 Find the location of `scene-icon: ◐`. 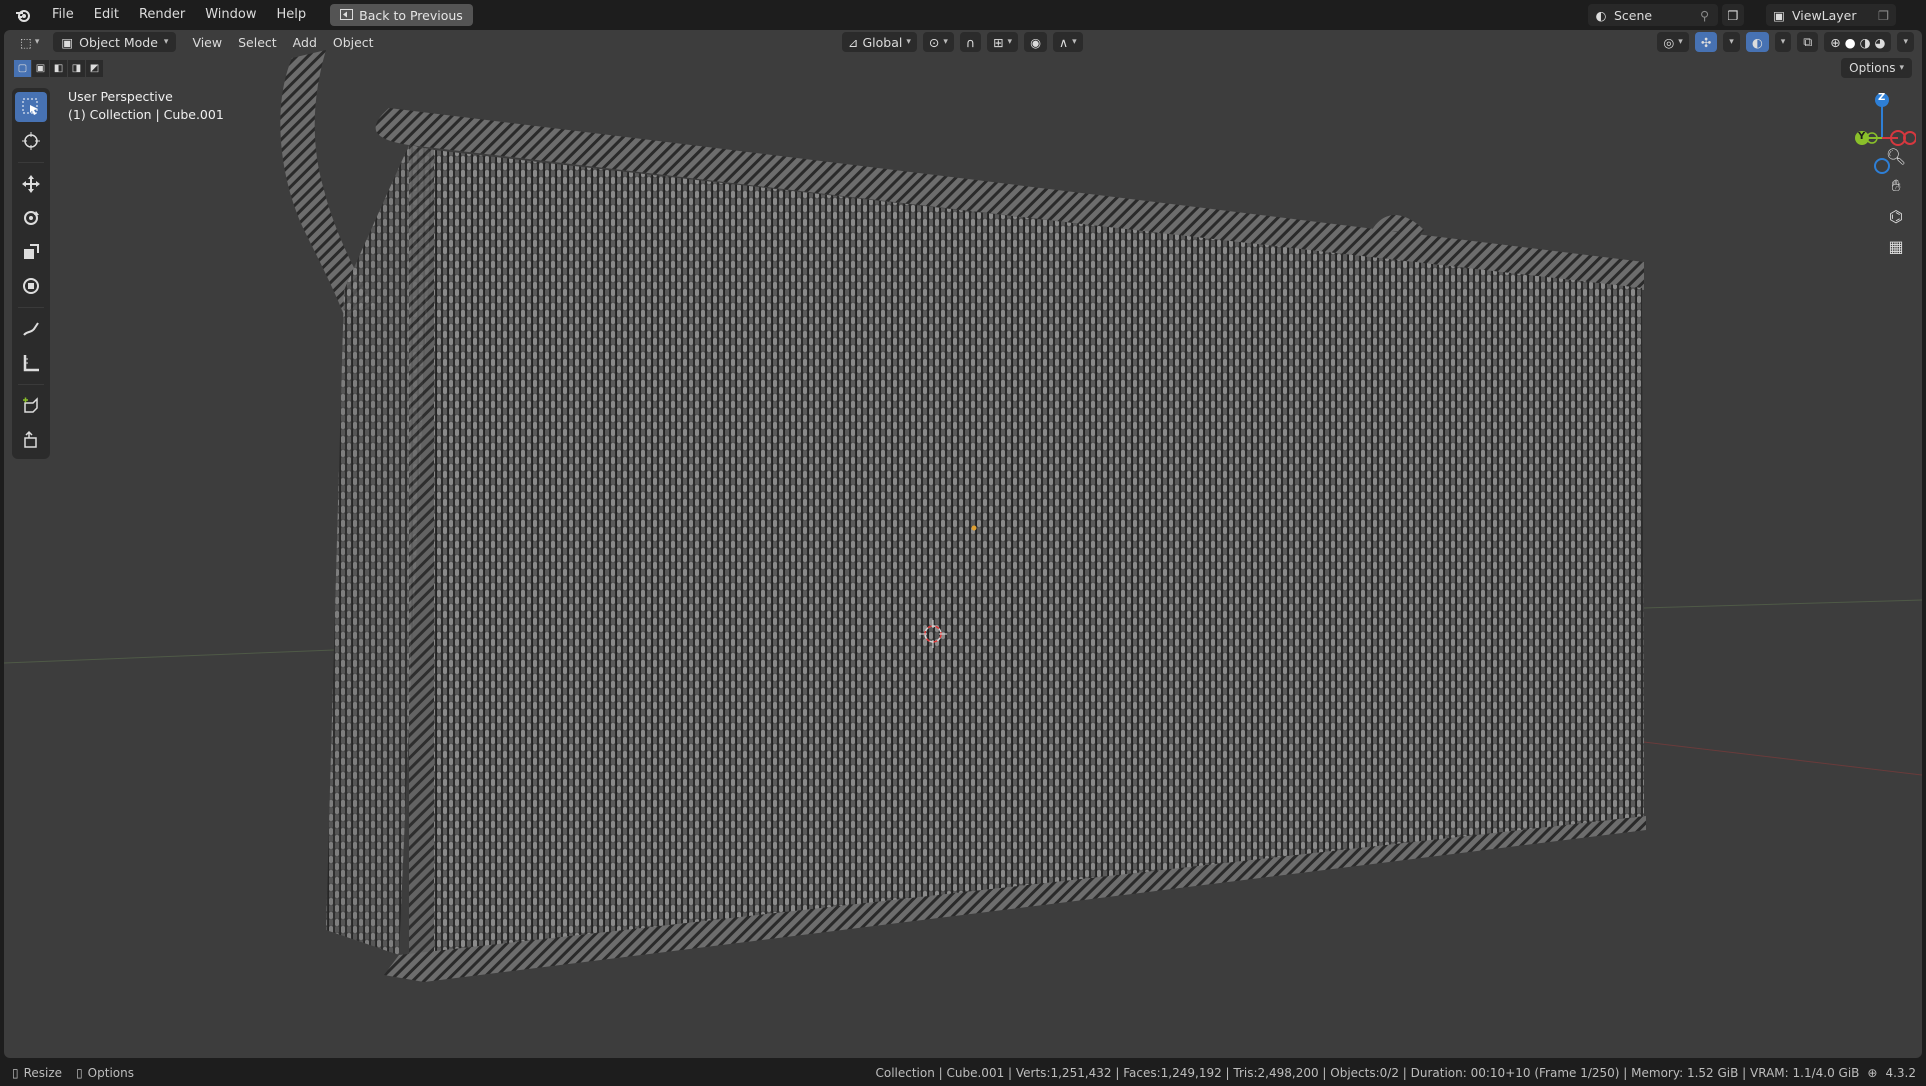

scene-icon: ◐ is located at coordinates (1601, 15).